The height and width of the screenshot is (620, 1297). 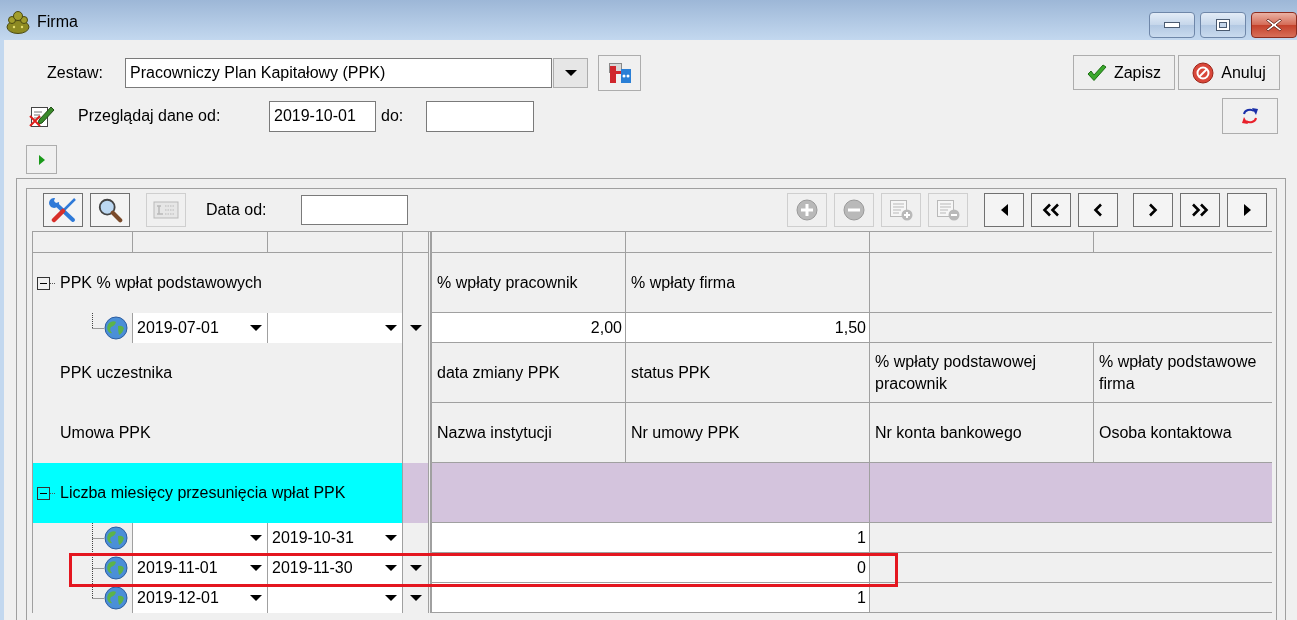 I want to click on last-button, so click(x=1247, y=209).